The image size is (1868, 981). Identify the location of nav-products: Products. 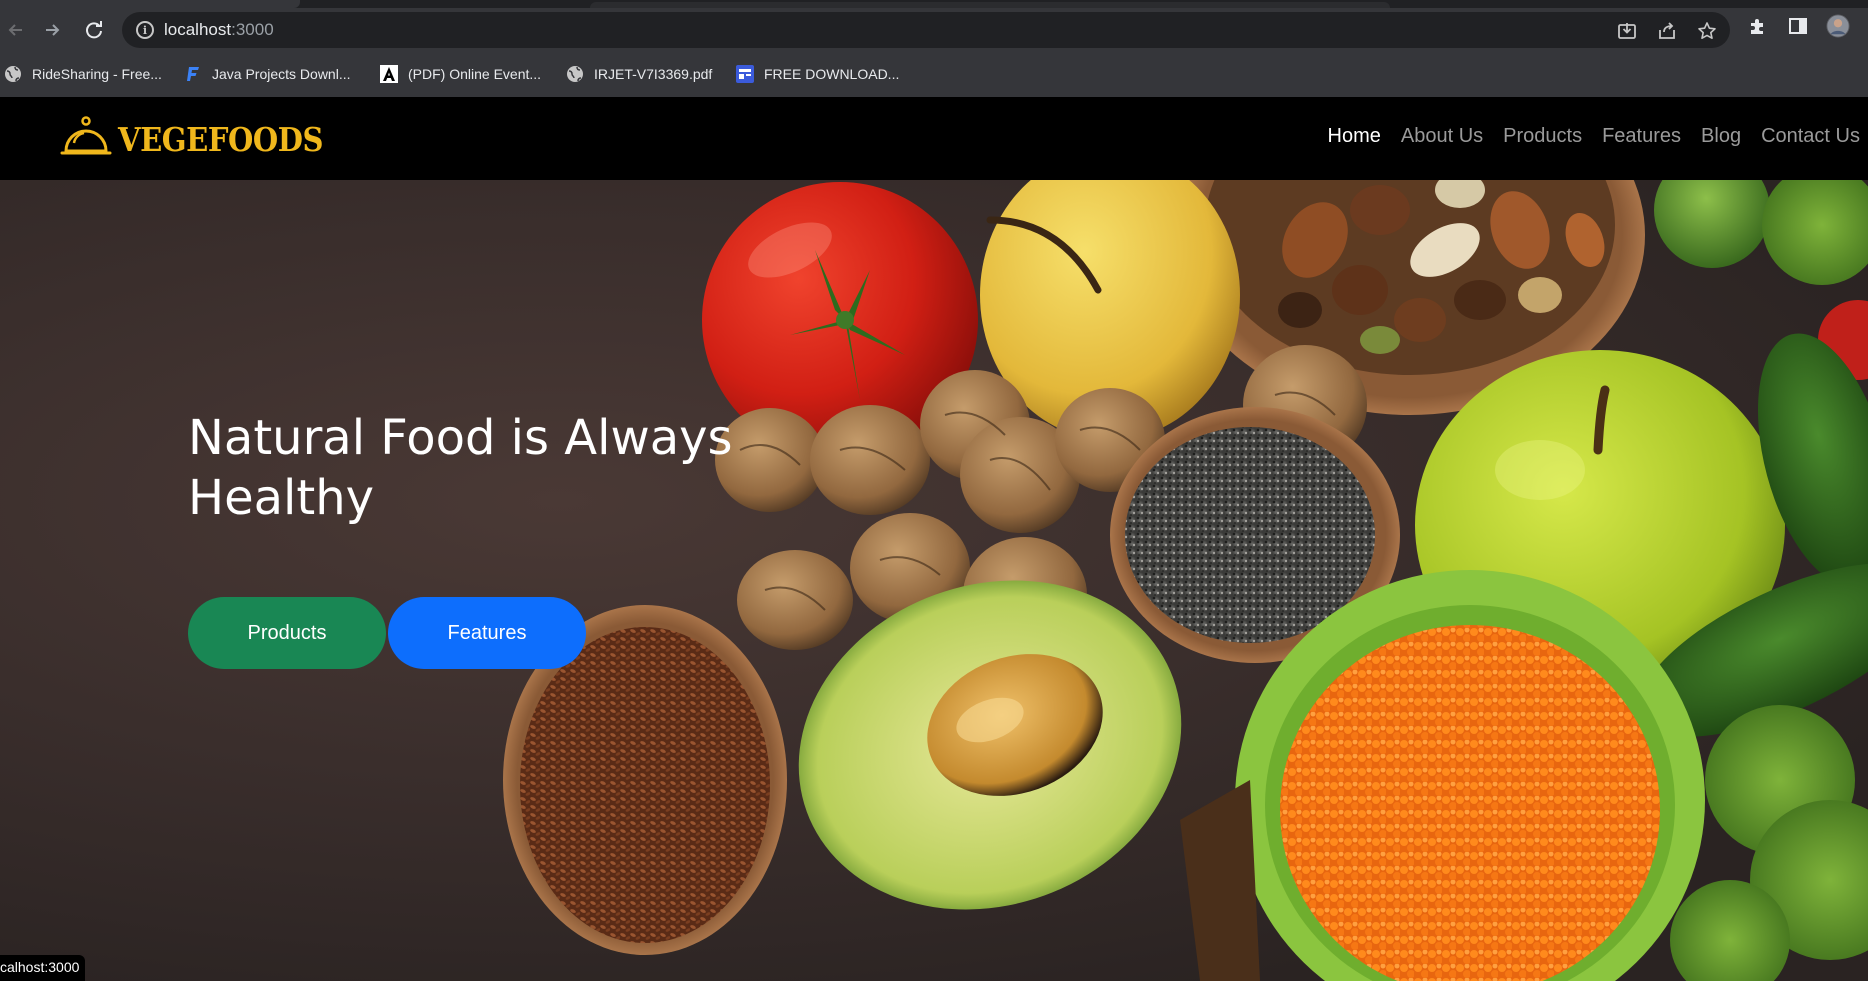
(1542, 136).